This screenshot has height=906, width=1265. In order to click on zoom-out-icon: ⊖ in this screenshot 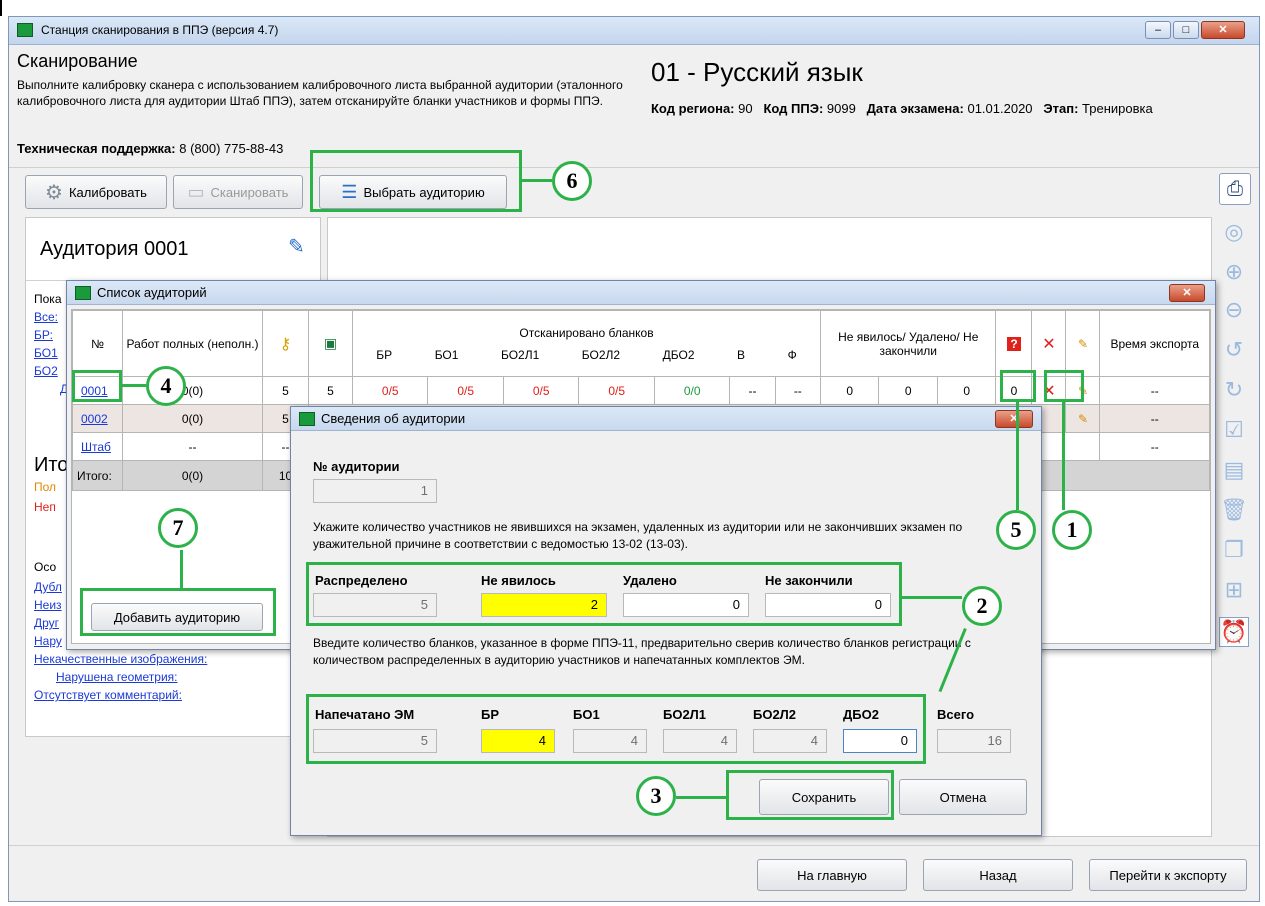, I will do `click(1234, 310)`.